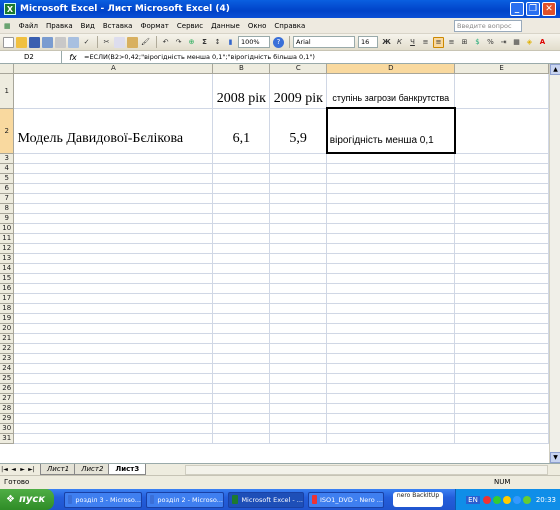 Image resolution: width=560 pixels, height=510 pixels. Describe the element at coordinates (425, 42) in the screenshot. I see `align-left-icon: ≡` at that location.